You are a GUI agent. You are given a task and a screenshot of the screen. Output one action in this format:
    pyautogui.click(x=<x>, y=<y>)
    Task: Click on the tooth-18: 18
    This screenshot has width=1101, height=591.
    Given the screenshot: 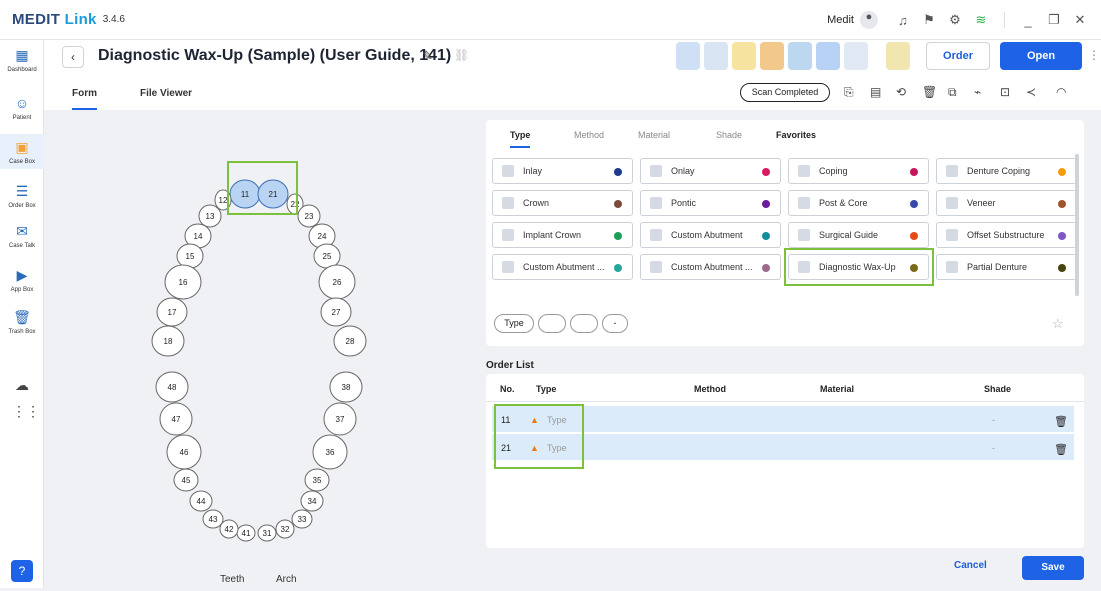 What is the action you would take?
    pyautogui.click(x=168, y=341)
    